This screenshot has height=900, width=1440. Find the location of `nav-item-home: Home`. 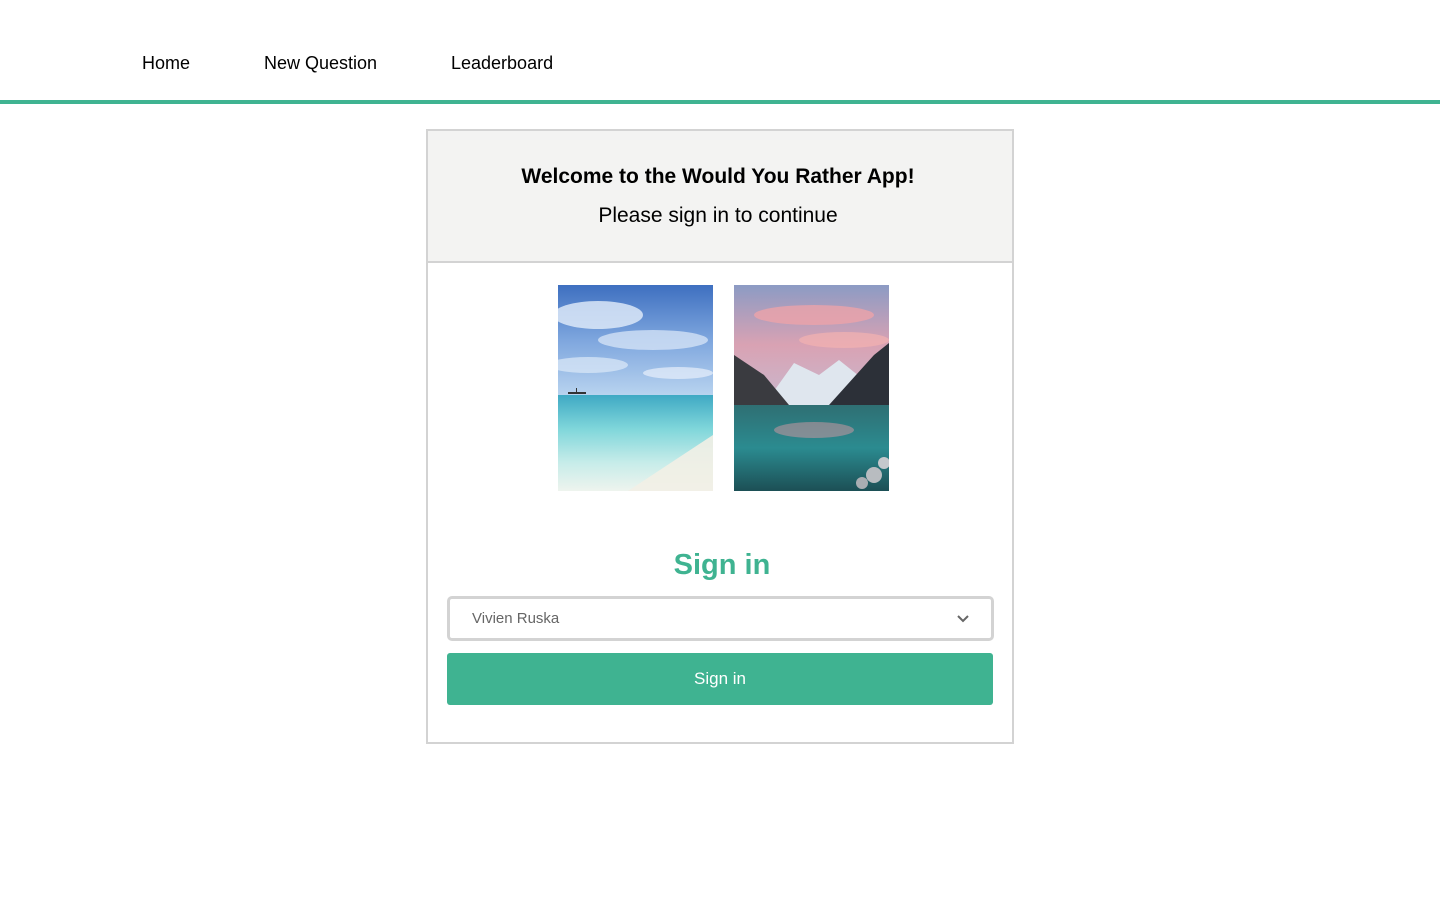

nav-item-home: Home is located at coordinates (166, 63).